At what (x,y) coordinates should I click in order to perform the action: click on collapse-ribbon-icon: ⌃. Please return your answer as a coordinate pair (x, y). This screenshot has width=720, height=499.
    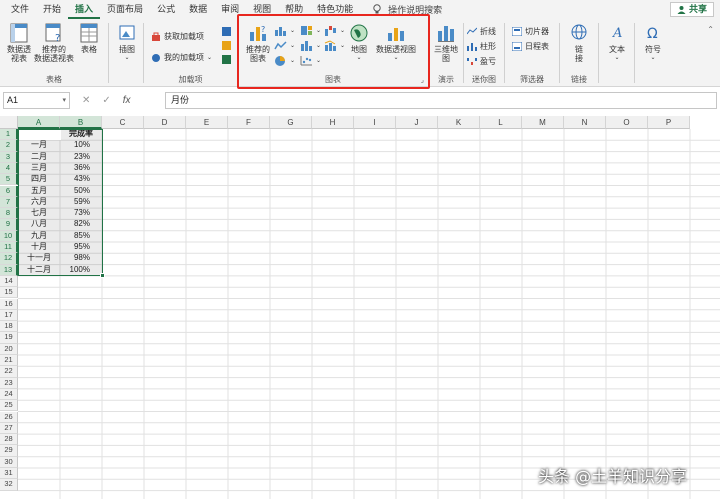
    Looking at the image, I should click on (710, 29).